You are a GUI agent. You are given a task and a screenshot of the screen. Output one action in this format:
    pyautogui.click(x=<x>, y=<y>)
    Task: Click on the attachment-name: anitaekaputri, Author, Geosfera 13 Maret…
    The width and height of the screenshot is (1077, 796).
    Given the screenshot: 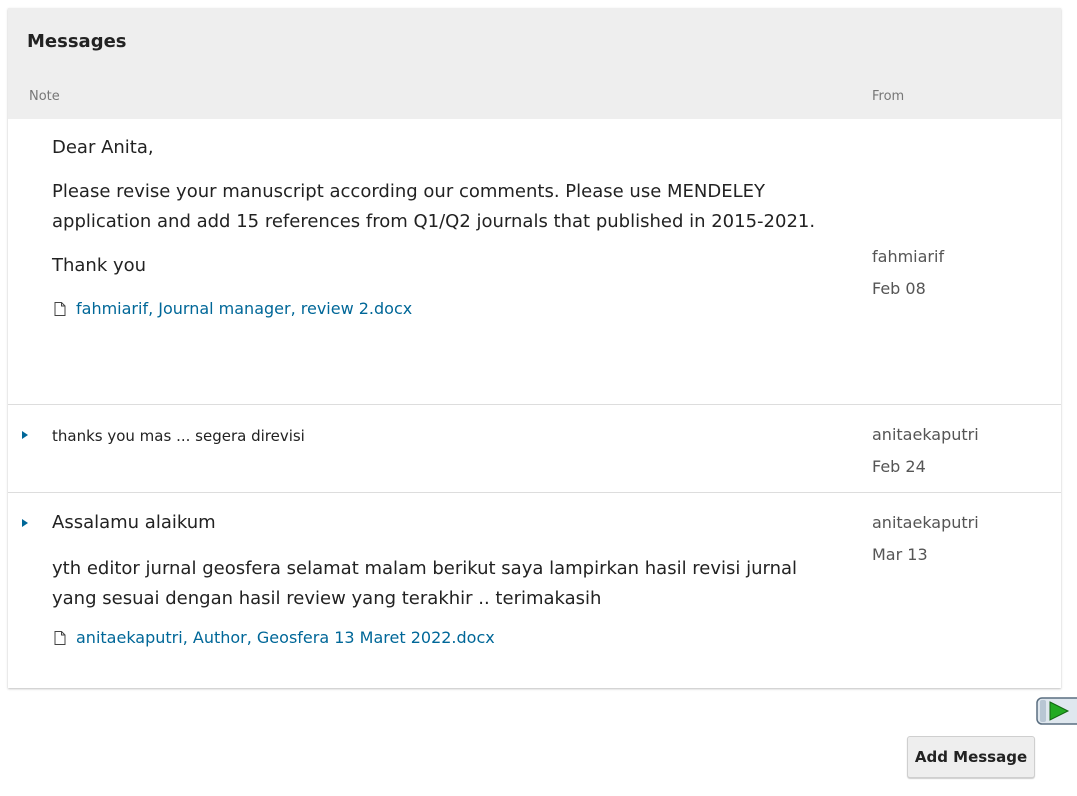 What is the action you would take?
    pyautogui.click(x=285, y=637)
    